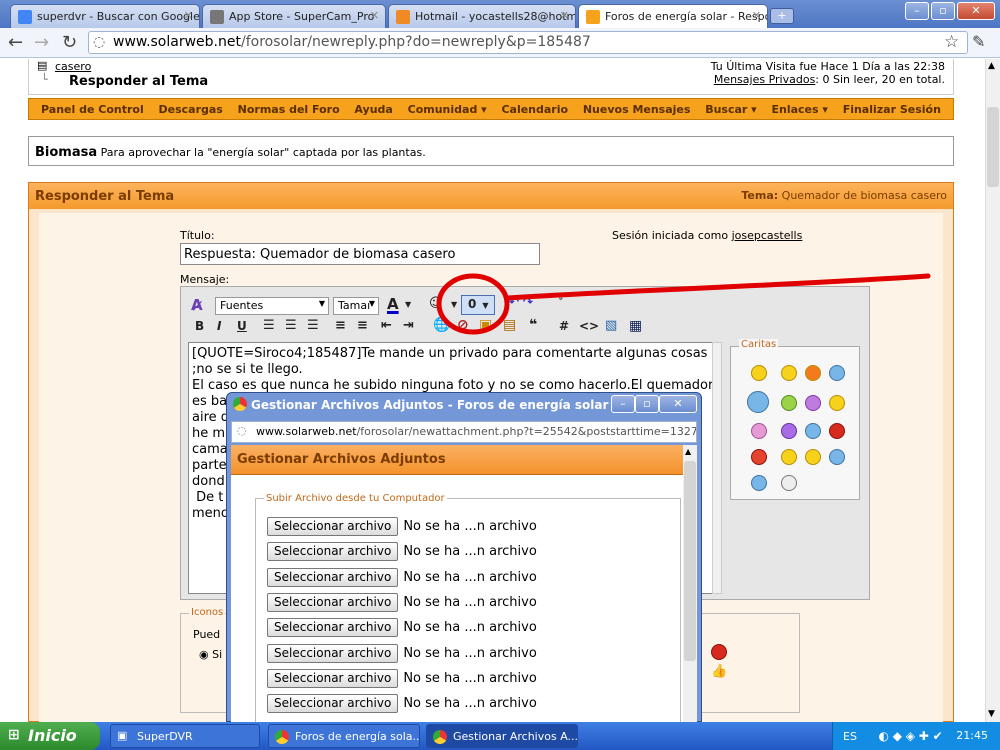 Image resolution: width=1000 pixels, height=750 pixels. Describe the element at coordinates (362, 325) in the screenshot. I see `unordered-list-icon: ≡` at that location.